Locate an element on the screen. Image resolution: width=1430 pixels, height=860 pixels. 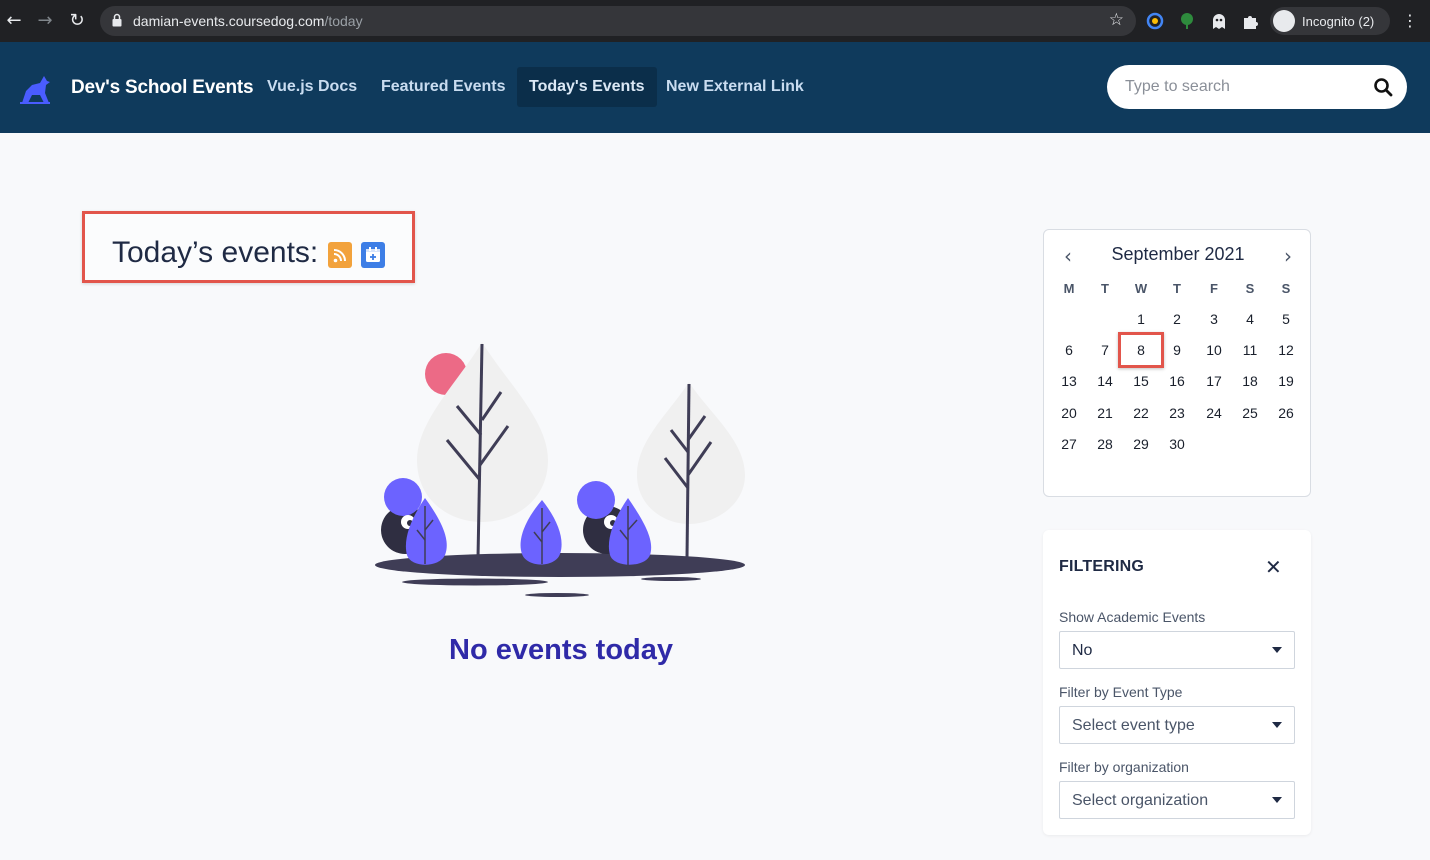
lock-icon is located at coordinates (117, 20).